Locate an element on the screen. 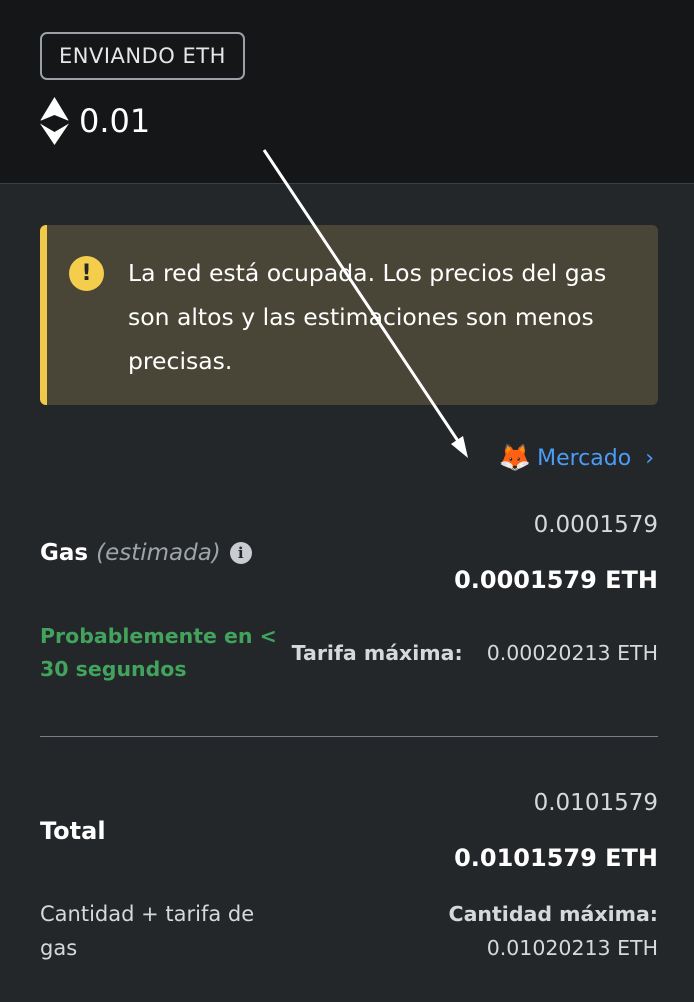 The image size is (694, 1002). gas-estimated-tag: (estimada) is located at coordinates (158, 553).